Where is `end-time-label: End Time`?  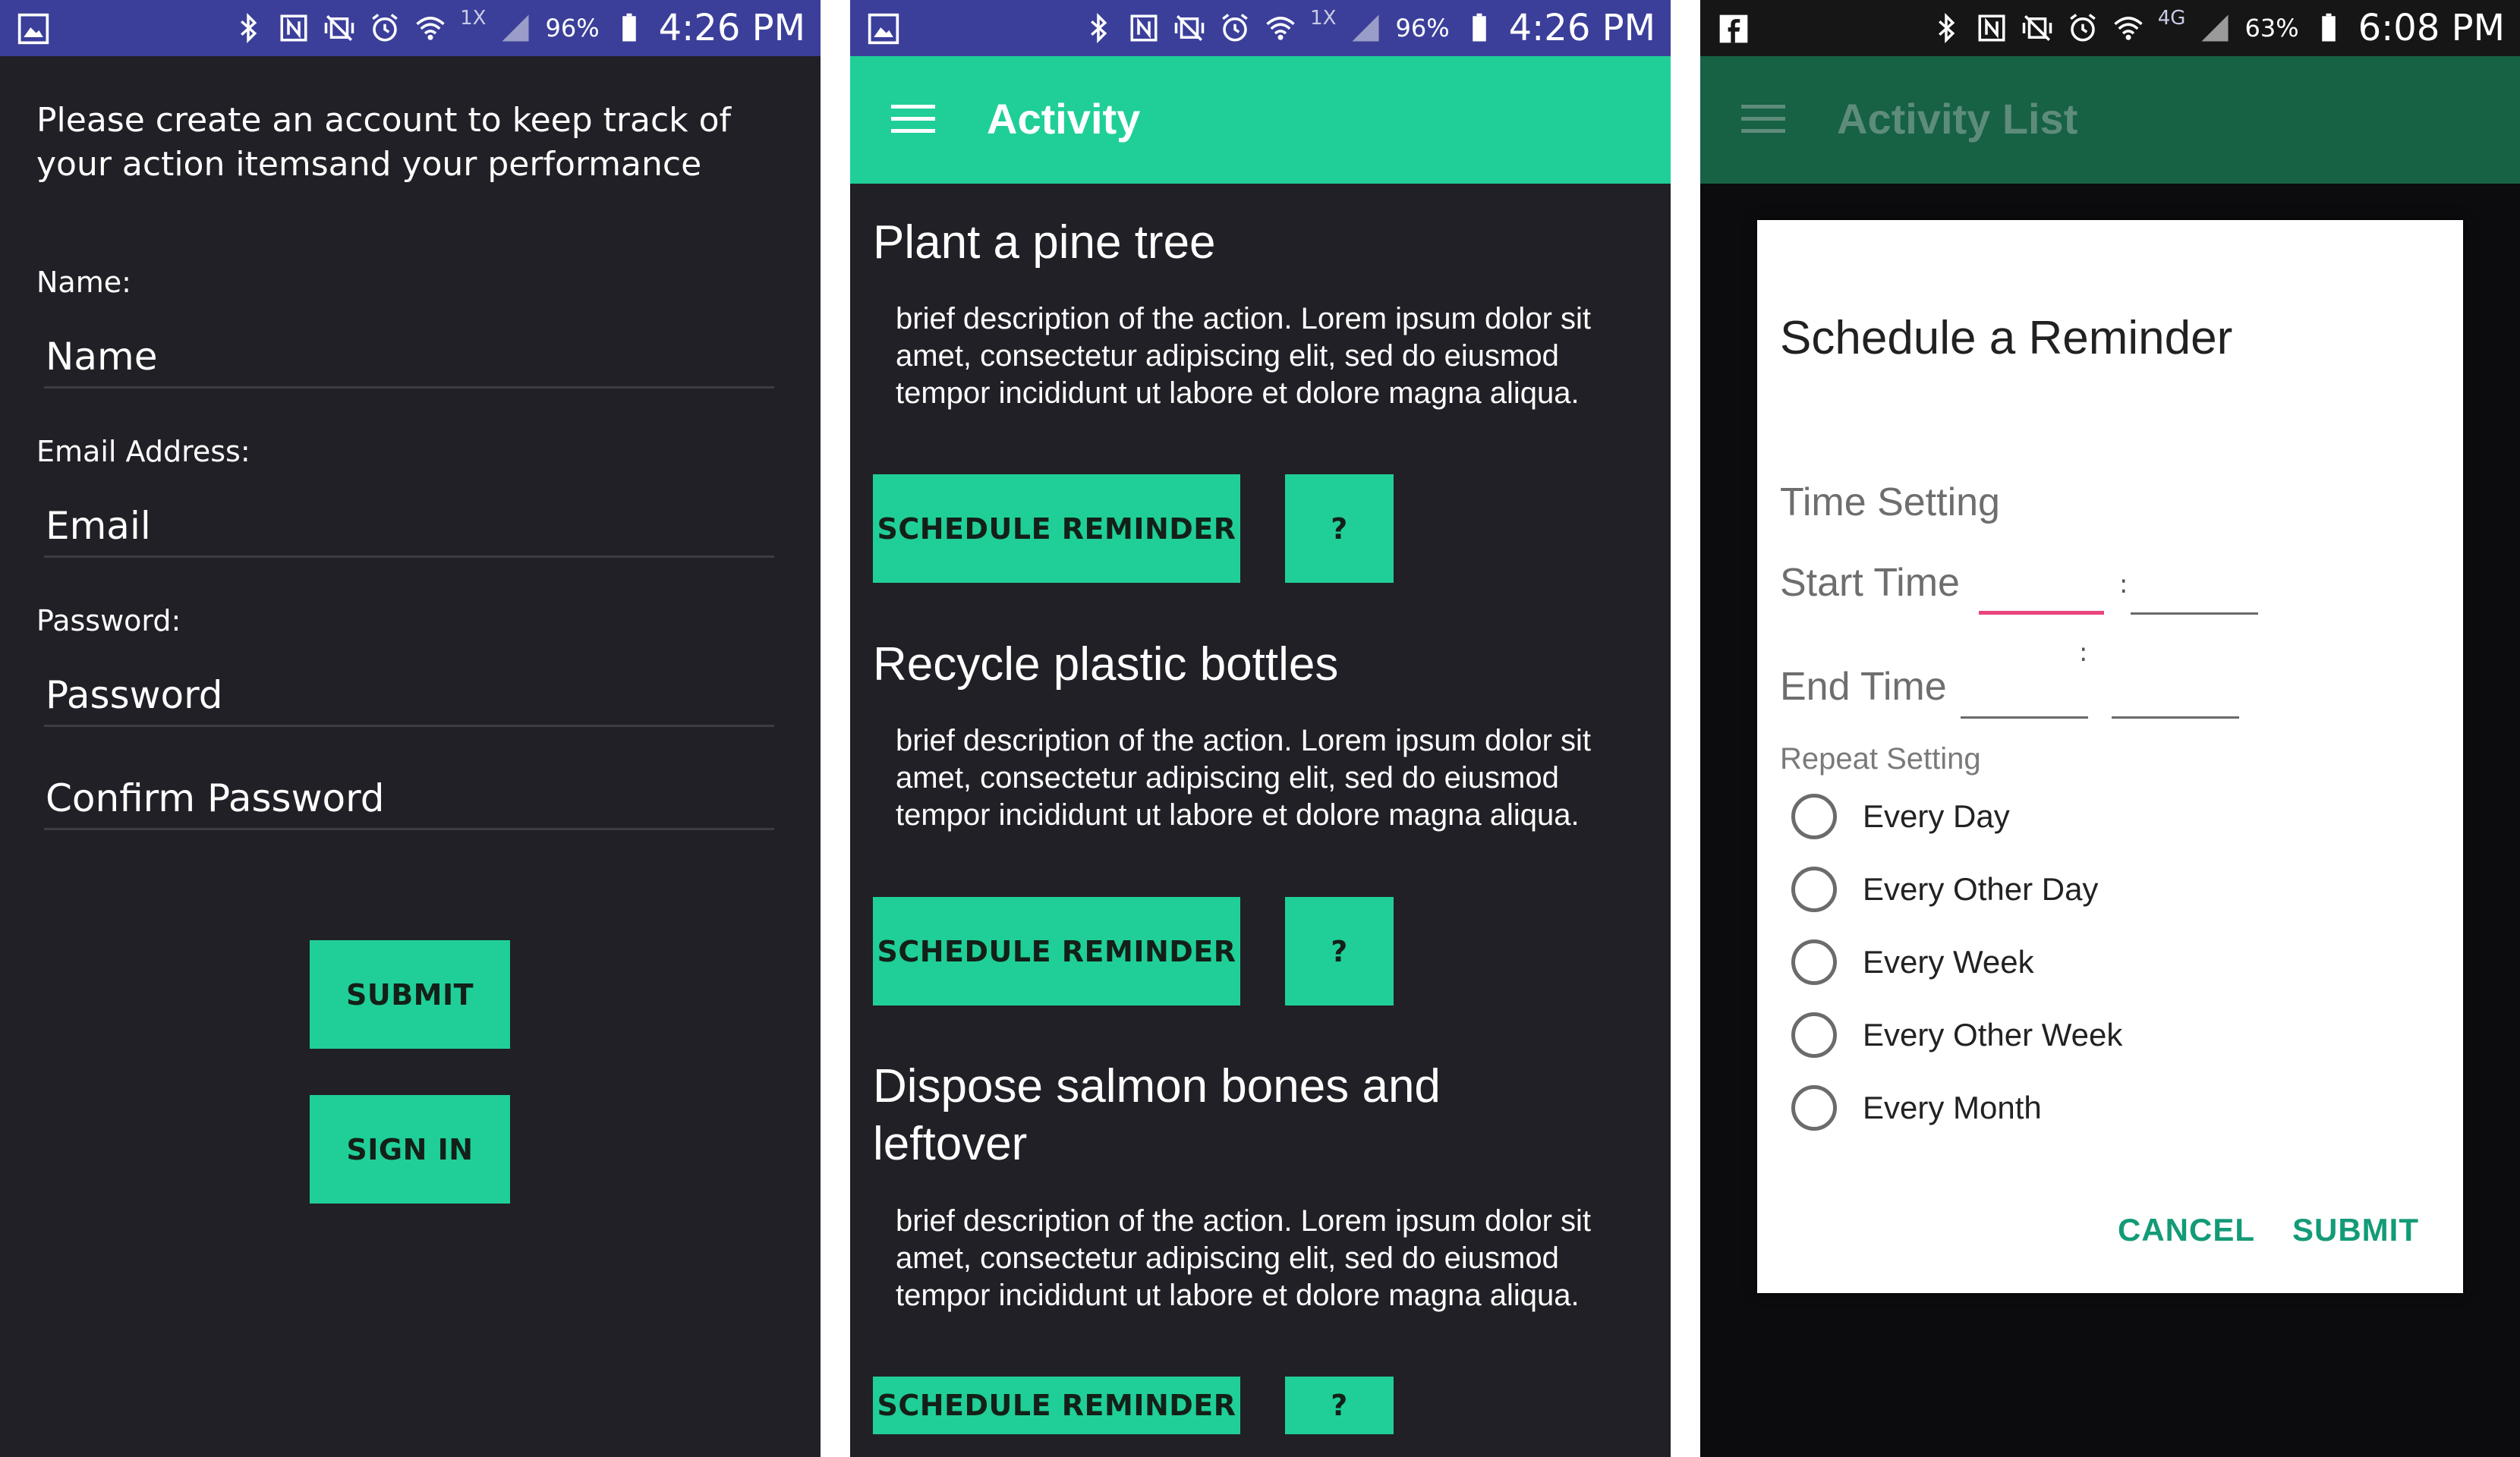
end-time-label: End Time is located at coordinates (1863, 687).